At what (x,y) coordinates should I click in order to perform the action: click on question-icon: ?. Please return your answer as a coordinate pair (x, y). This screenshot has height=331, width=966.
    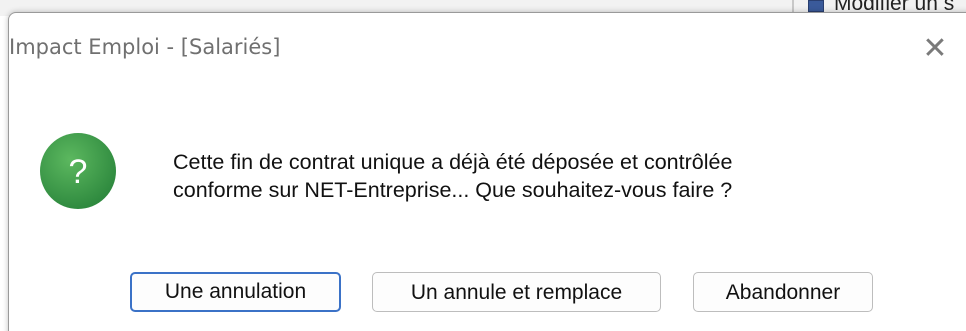
    Looking at the image, I should click on (78, 171).